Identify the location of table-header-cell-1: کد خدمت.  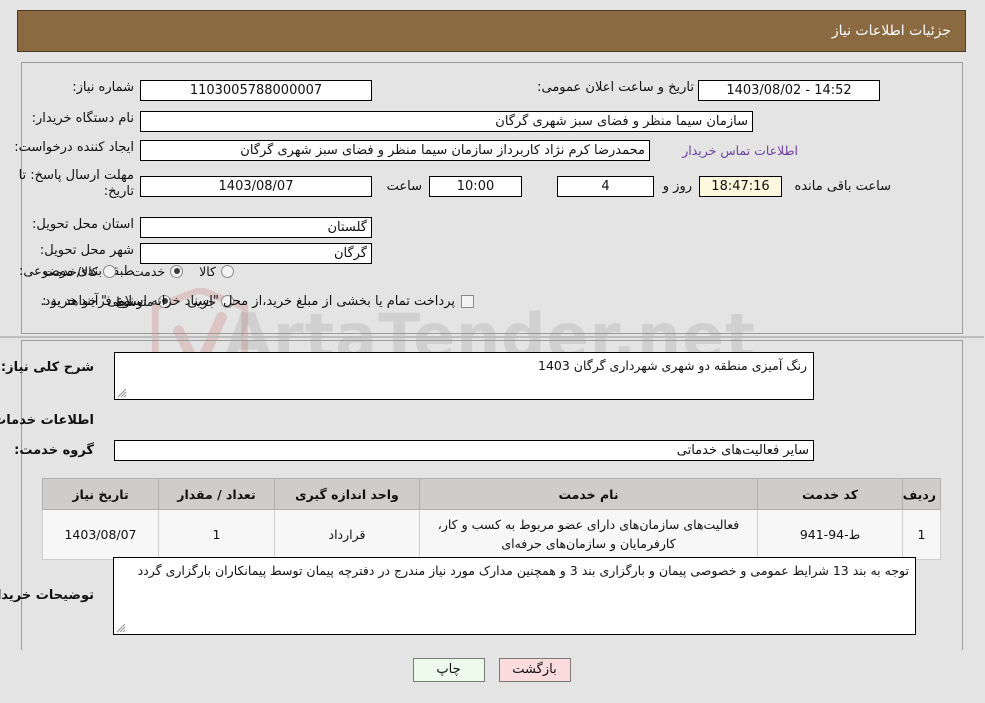
(831, 494).